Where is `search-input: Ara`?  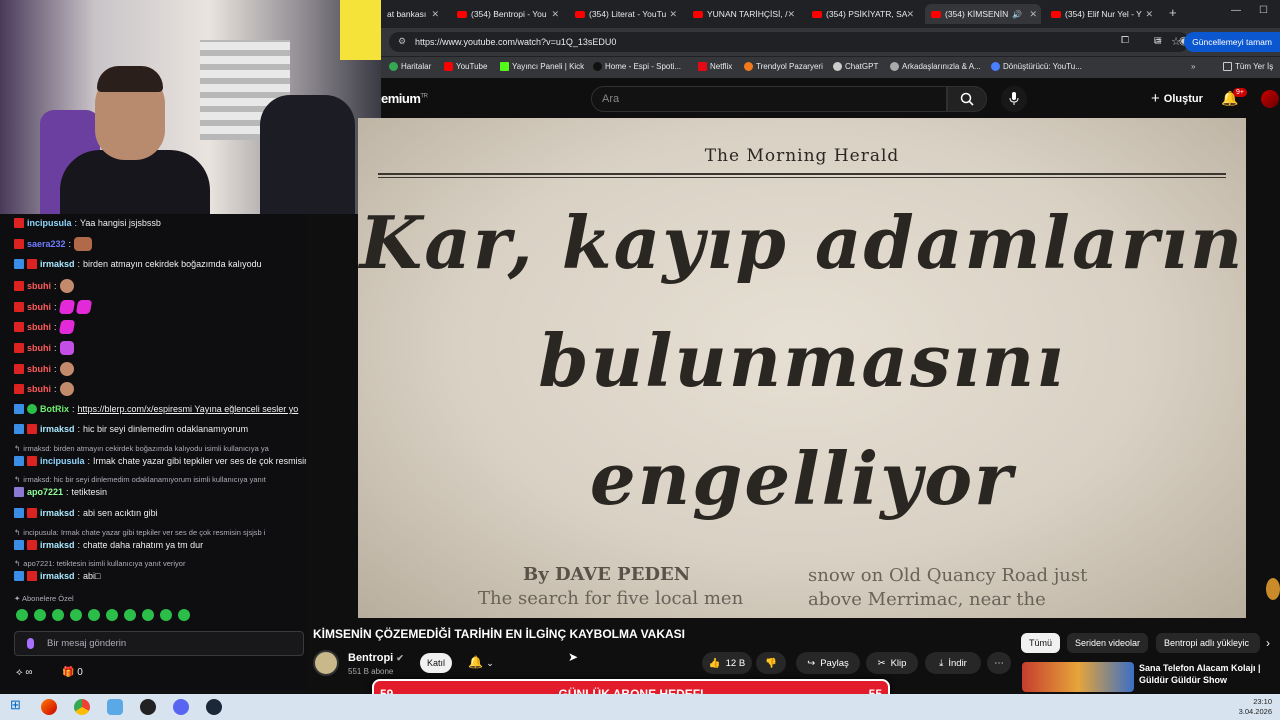
search-input: Ara is located at coordinates (769, 99).